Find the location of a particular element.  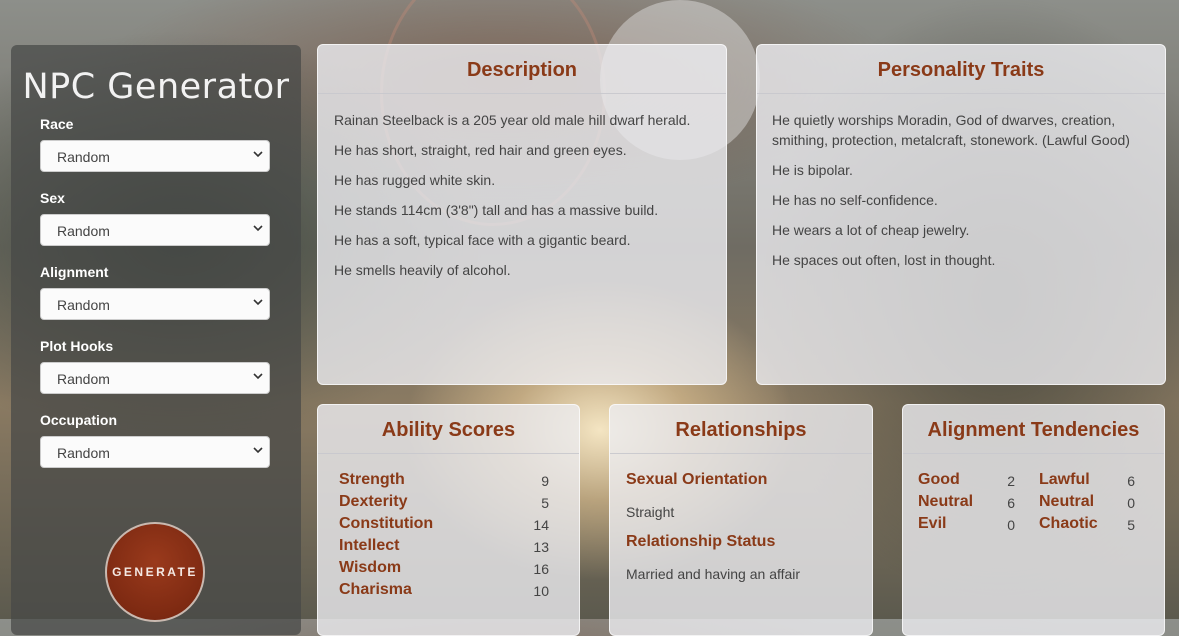

ability-name: Dexterity is located at coordinates (373, 501).